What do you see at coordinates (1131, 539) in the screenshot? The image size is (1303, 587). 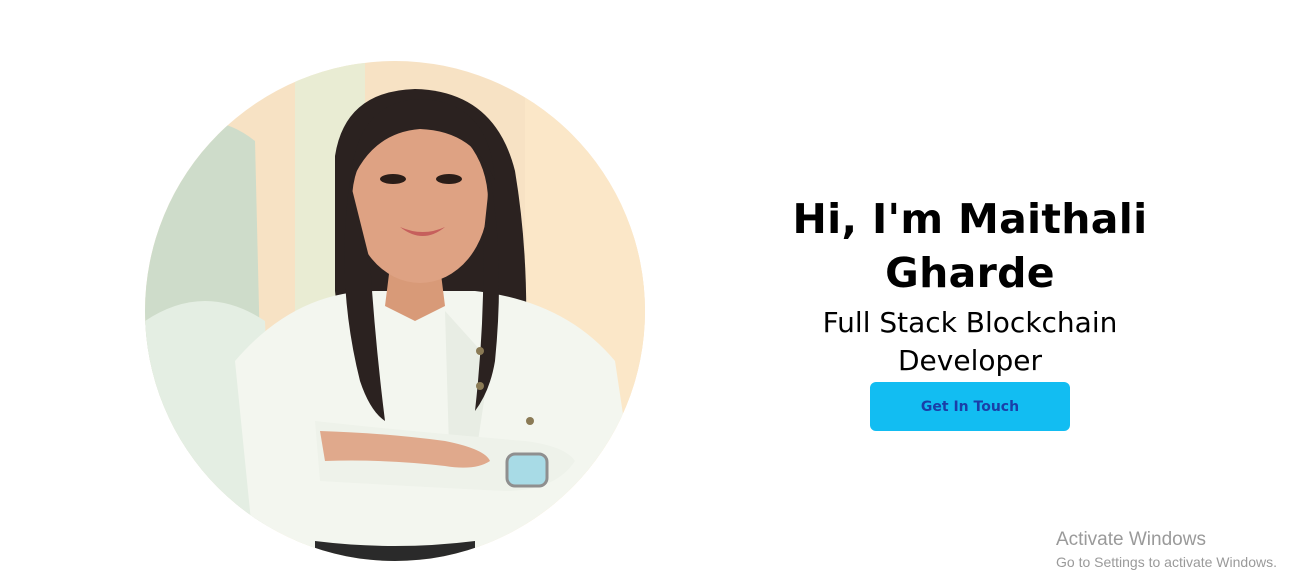 I see `activate-windows-title: Activate Windows` at bounding box center [1131, 539].